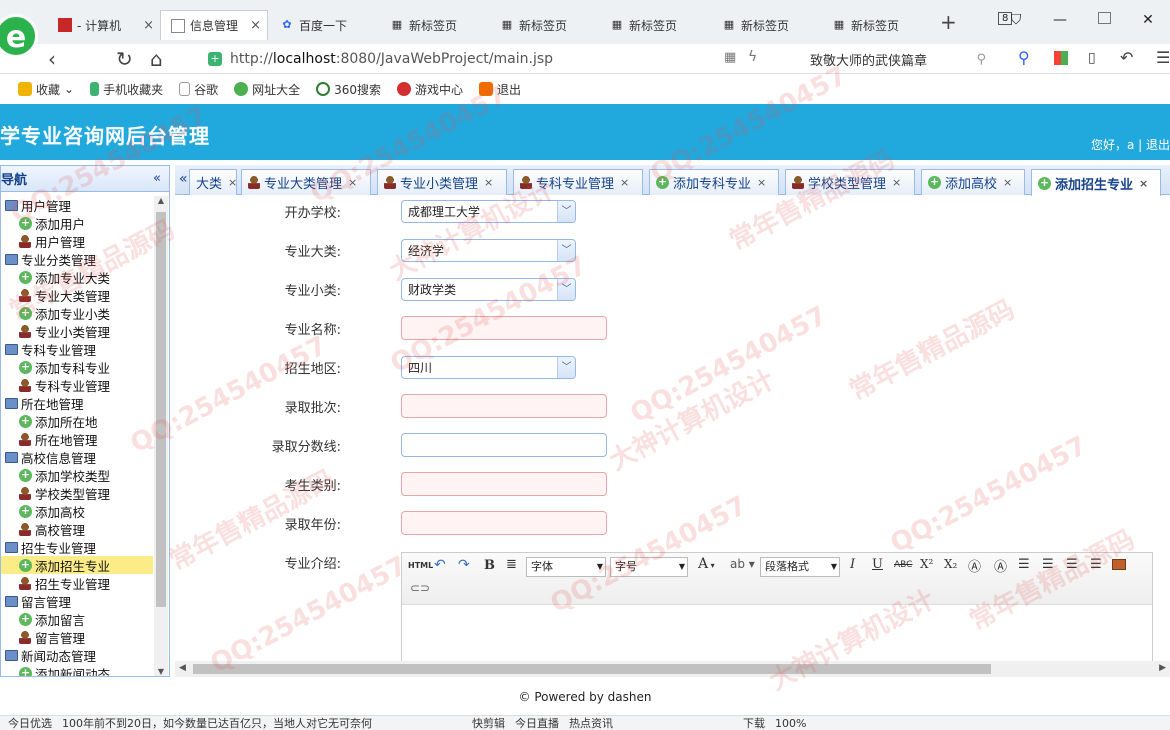 This screenshot has height=730, width=1170. I want to click on highlight-icon: ab ▾, so click(742, 564).